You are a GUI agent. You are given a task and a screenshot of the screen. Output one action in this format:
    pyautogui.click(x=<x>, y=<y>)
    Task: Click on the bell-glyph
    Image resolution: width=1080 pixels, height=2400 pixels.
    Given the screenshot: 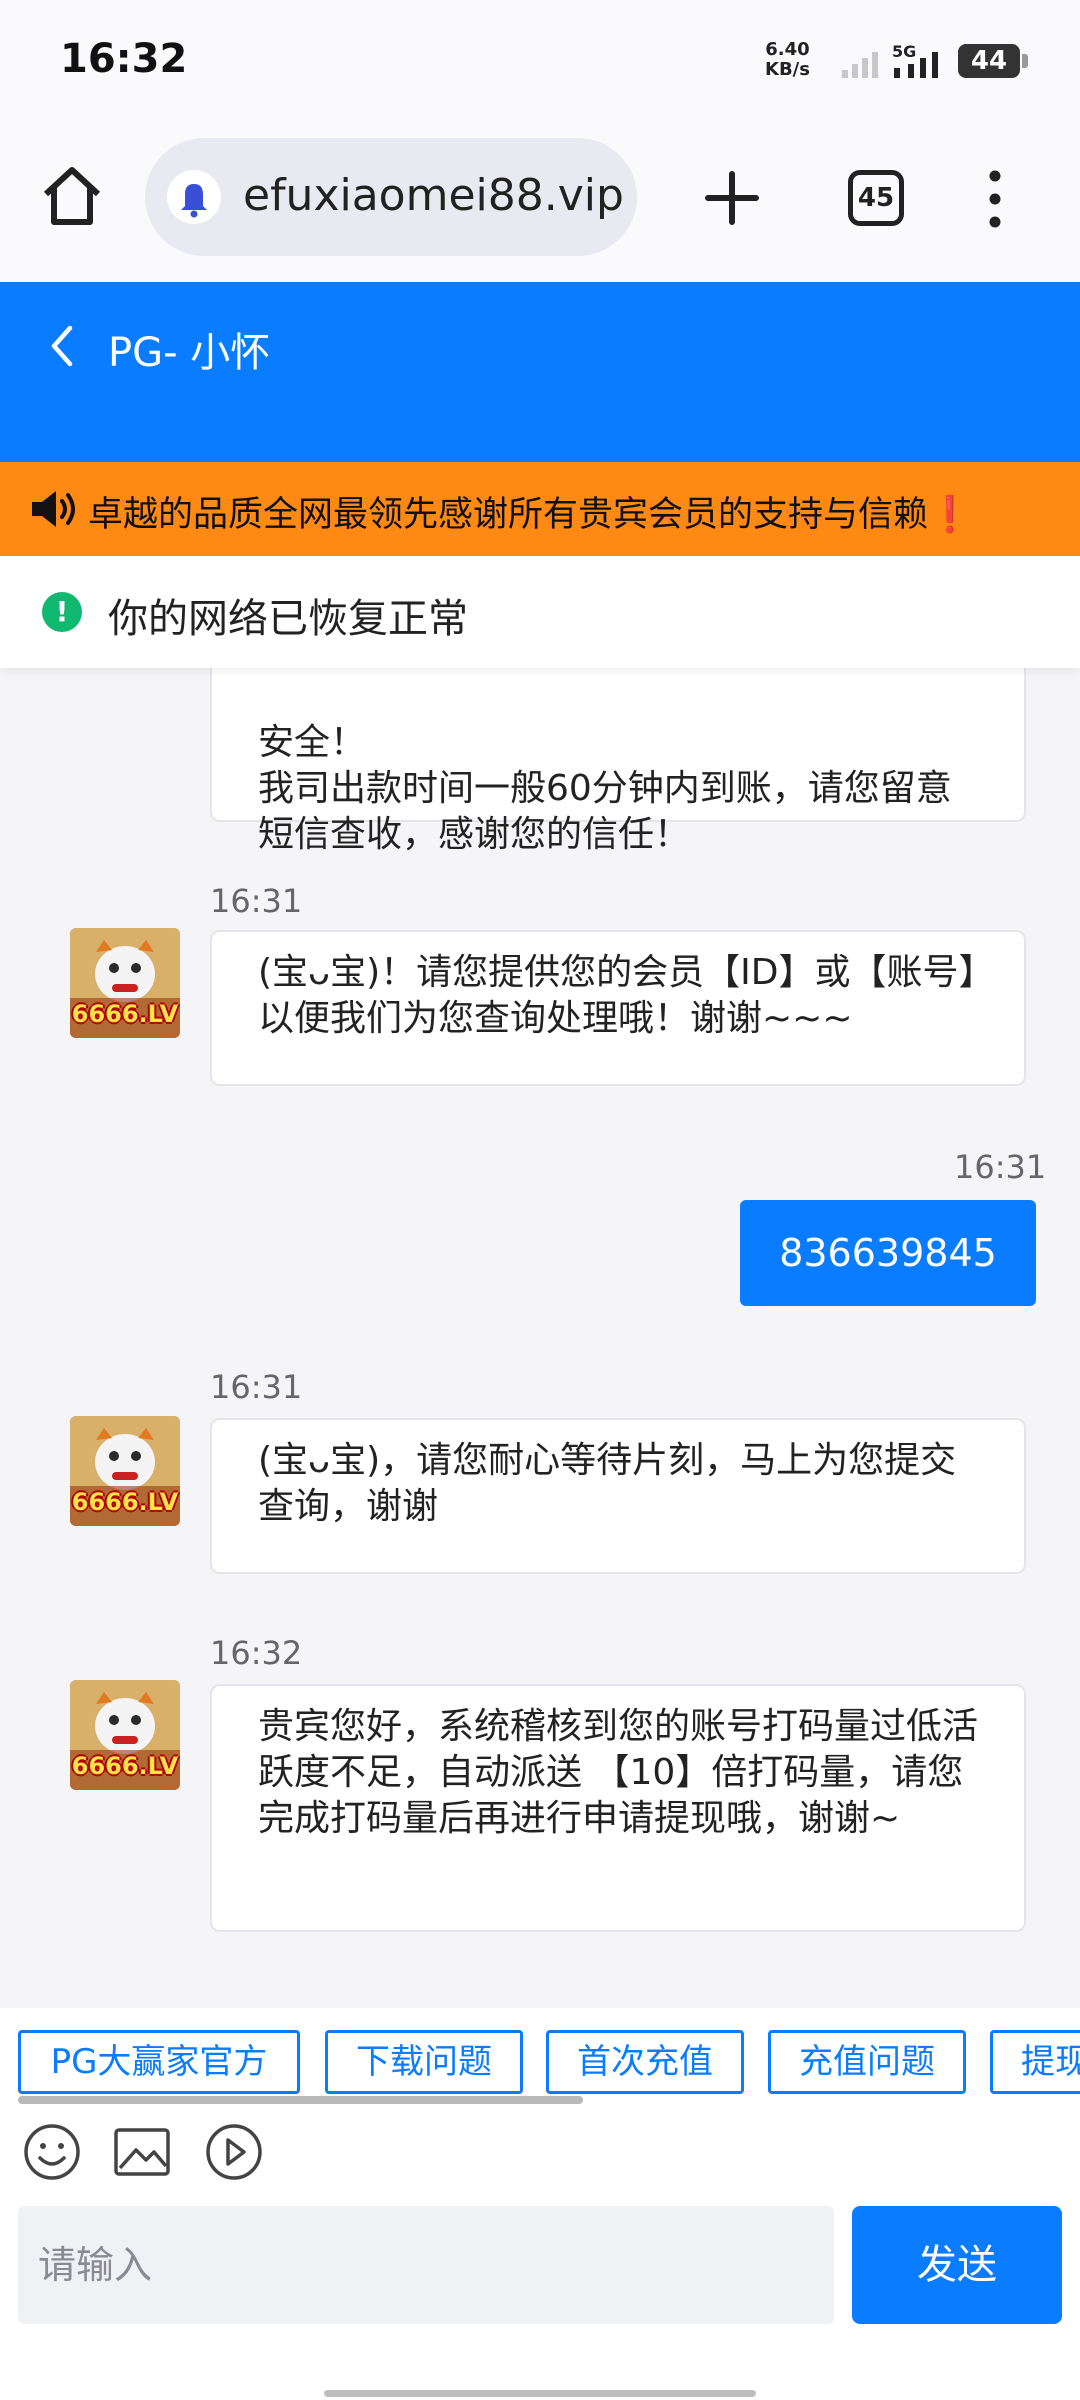 What is the action you would take?
    pyautogui.click(x=194, y=201)
    